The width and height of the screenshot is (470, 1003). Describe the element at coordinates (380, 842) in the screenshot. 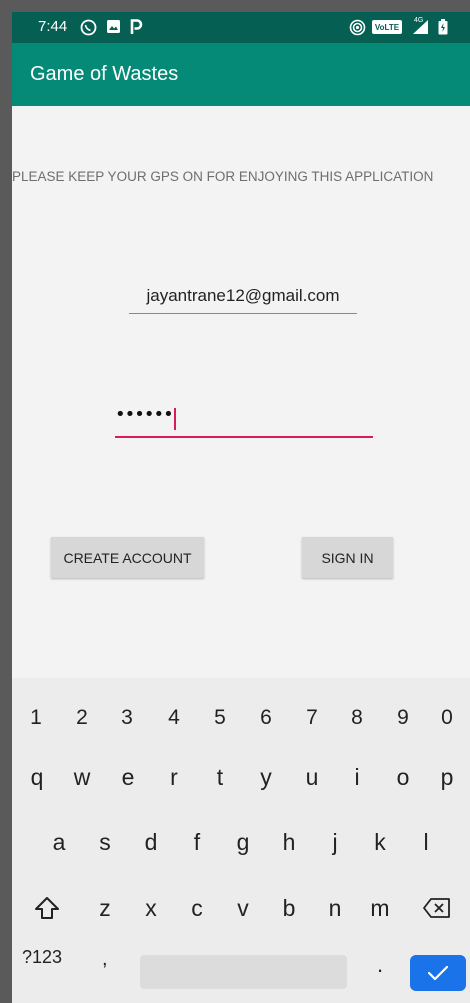

I see `key-k: k` at that location.